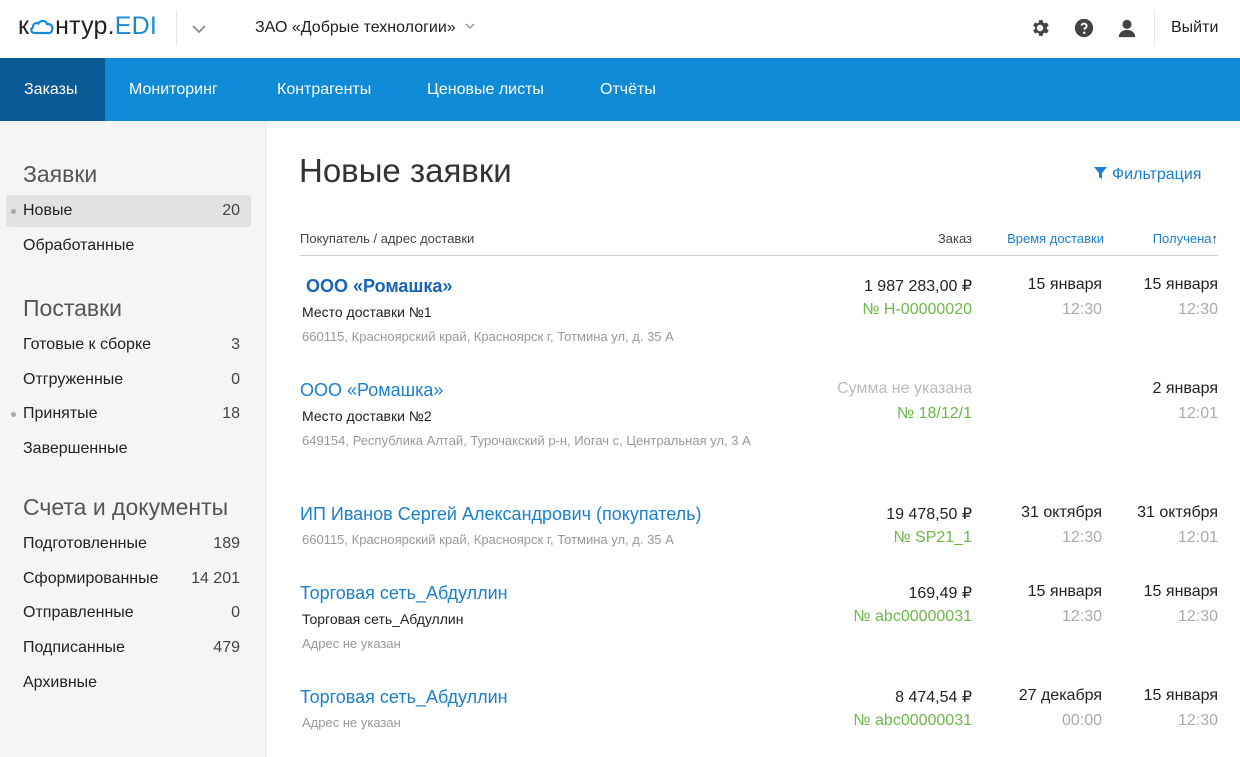 The image size is (1240, 757). Describe the element at coordinates (226, 647) in the screenshot. I see `sidebar-item-count: 479` at that location.